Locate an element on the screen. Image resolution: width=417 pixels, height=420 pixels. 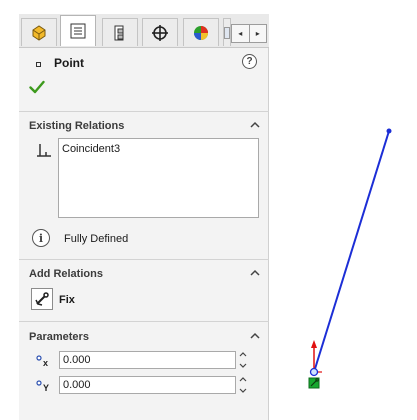
selected-point is located at coordinates (314, 372).